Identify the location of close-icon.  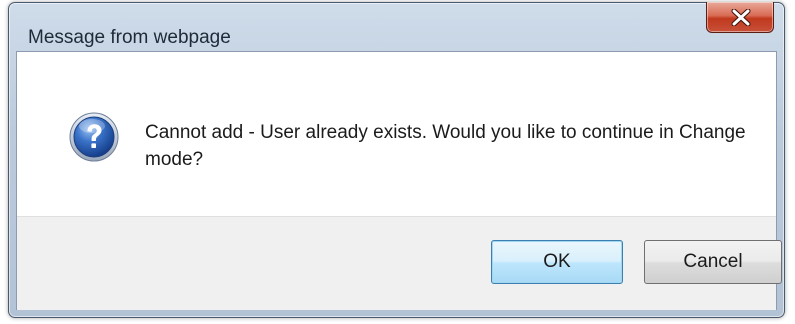
(741, 17).